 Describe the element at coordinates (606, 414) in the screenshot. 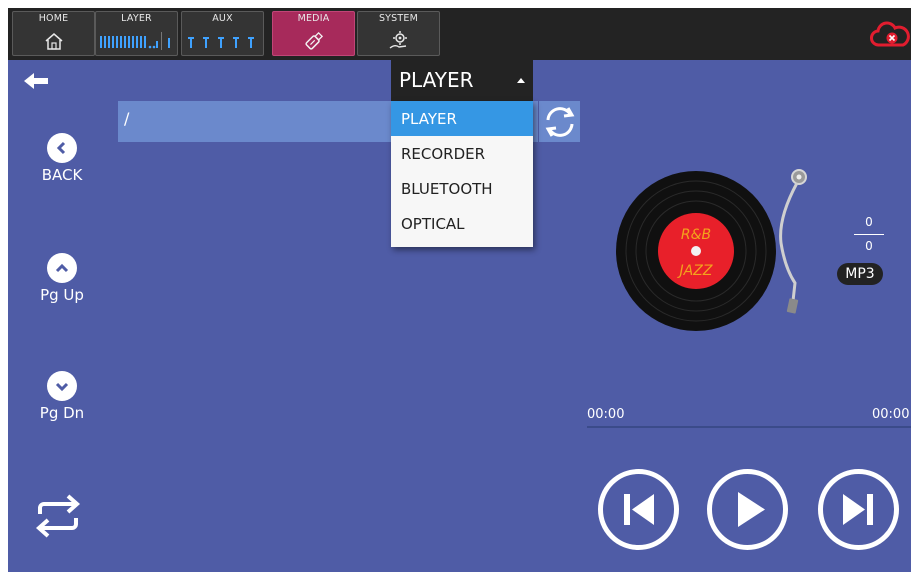

I see `elapsed-time: 00:00` at that location.